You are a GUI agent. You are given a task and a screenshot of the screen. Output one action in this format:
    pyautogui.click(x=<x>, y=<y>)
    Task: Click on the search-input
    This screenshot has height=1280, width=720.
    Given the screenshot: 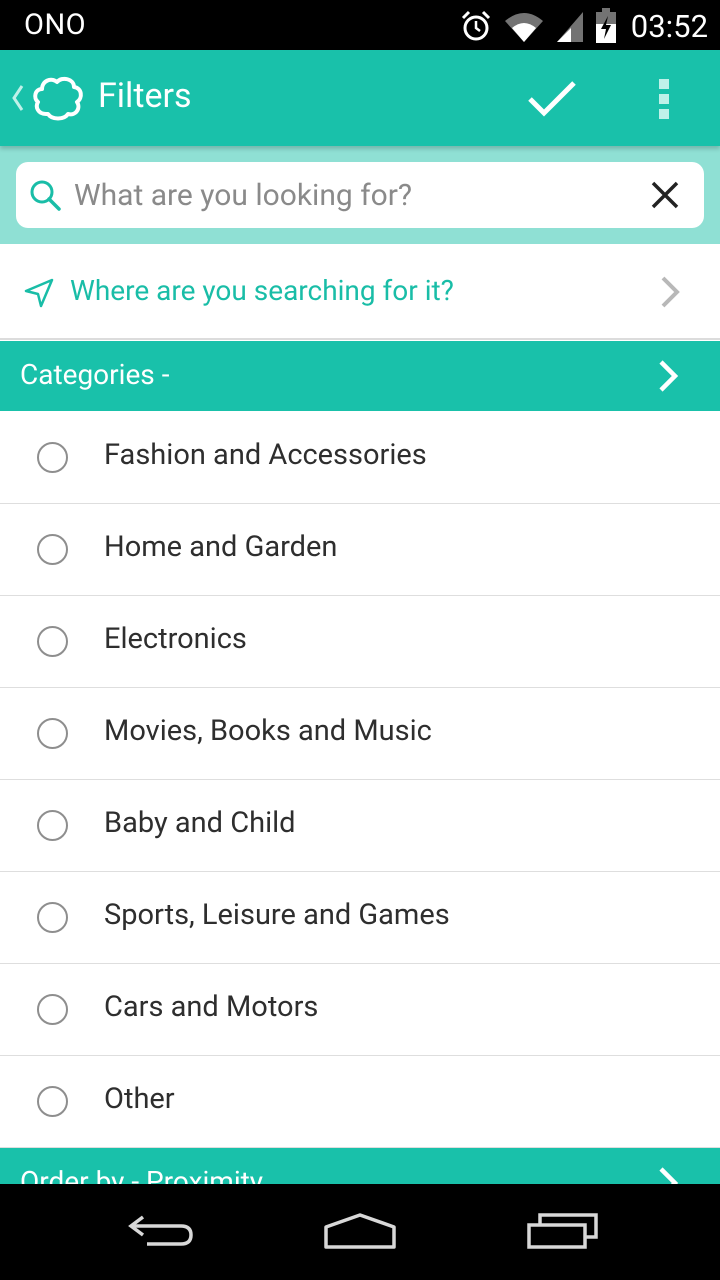 What is the action you would take?
    pyautogui.click(x=354, y=195)
    